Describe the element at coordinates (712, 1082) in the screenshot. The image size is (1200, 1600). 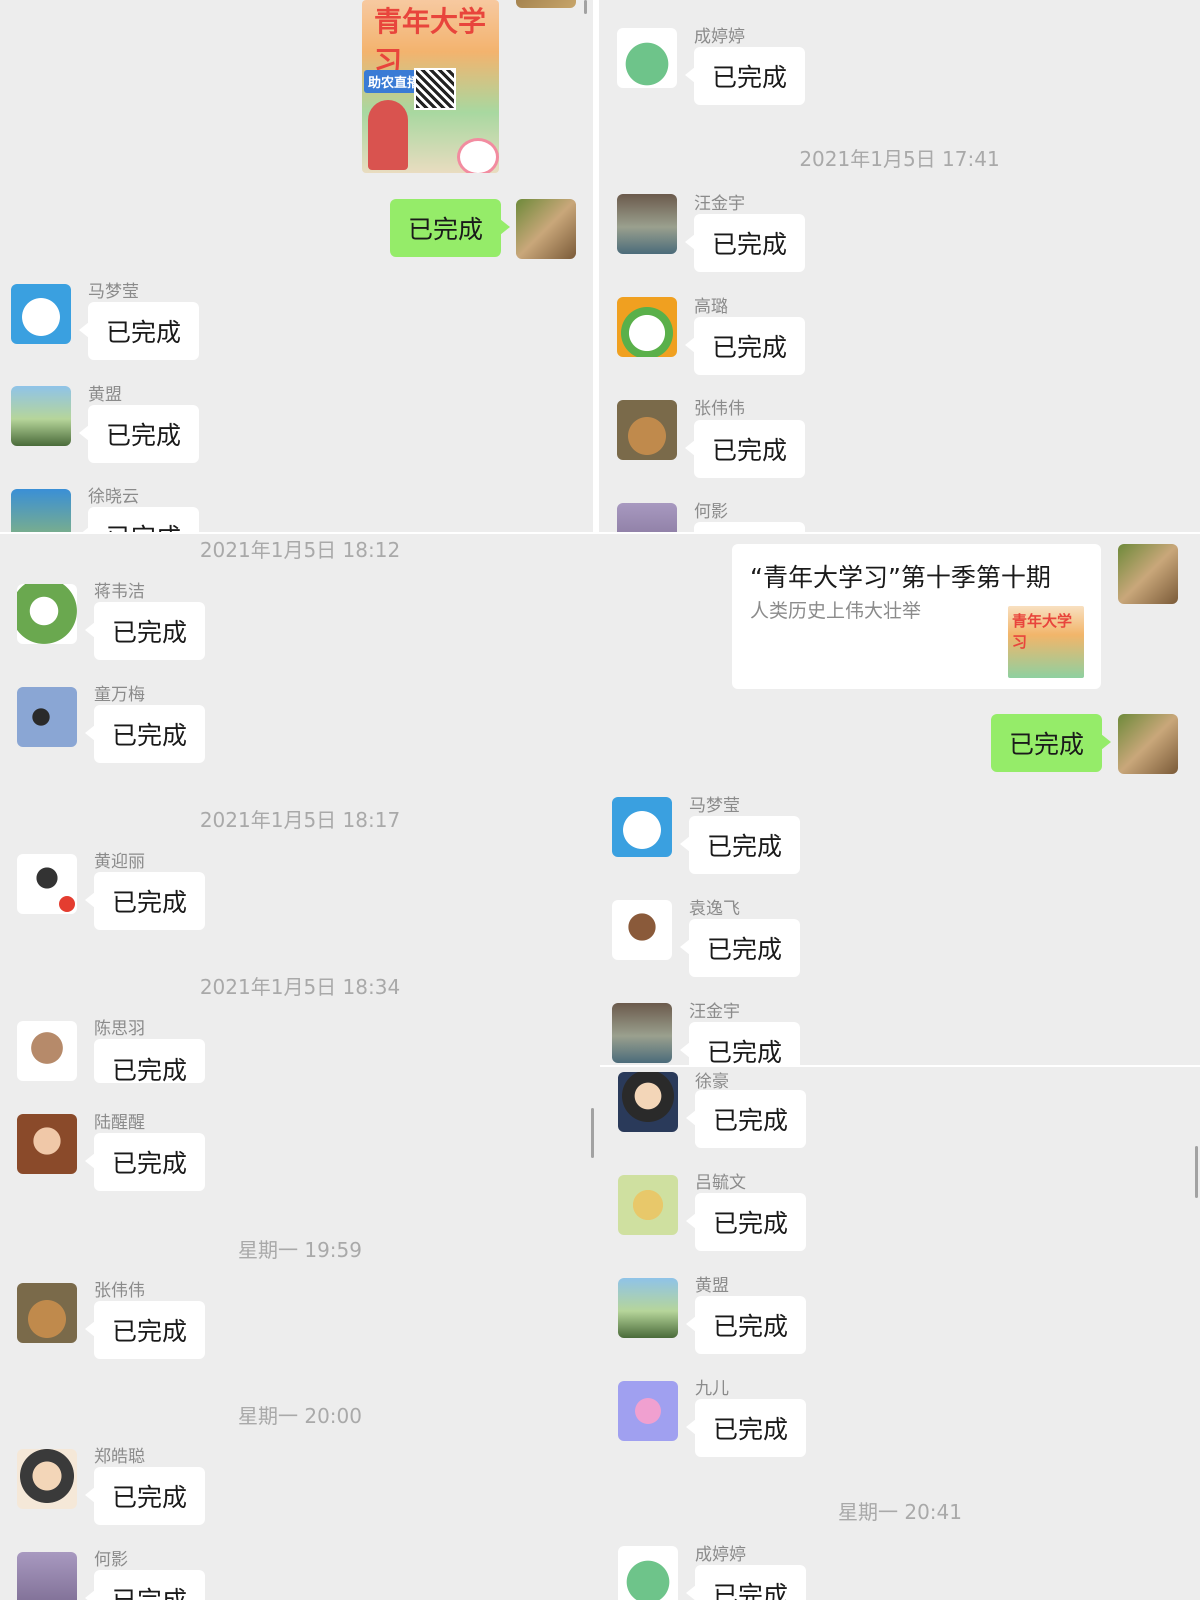
I see `sender-name: 徐豪` at that location.